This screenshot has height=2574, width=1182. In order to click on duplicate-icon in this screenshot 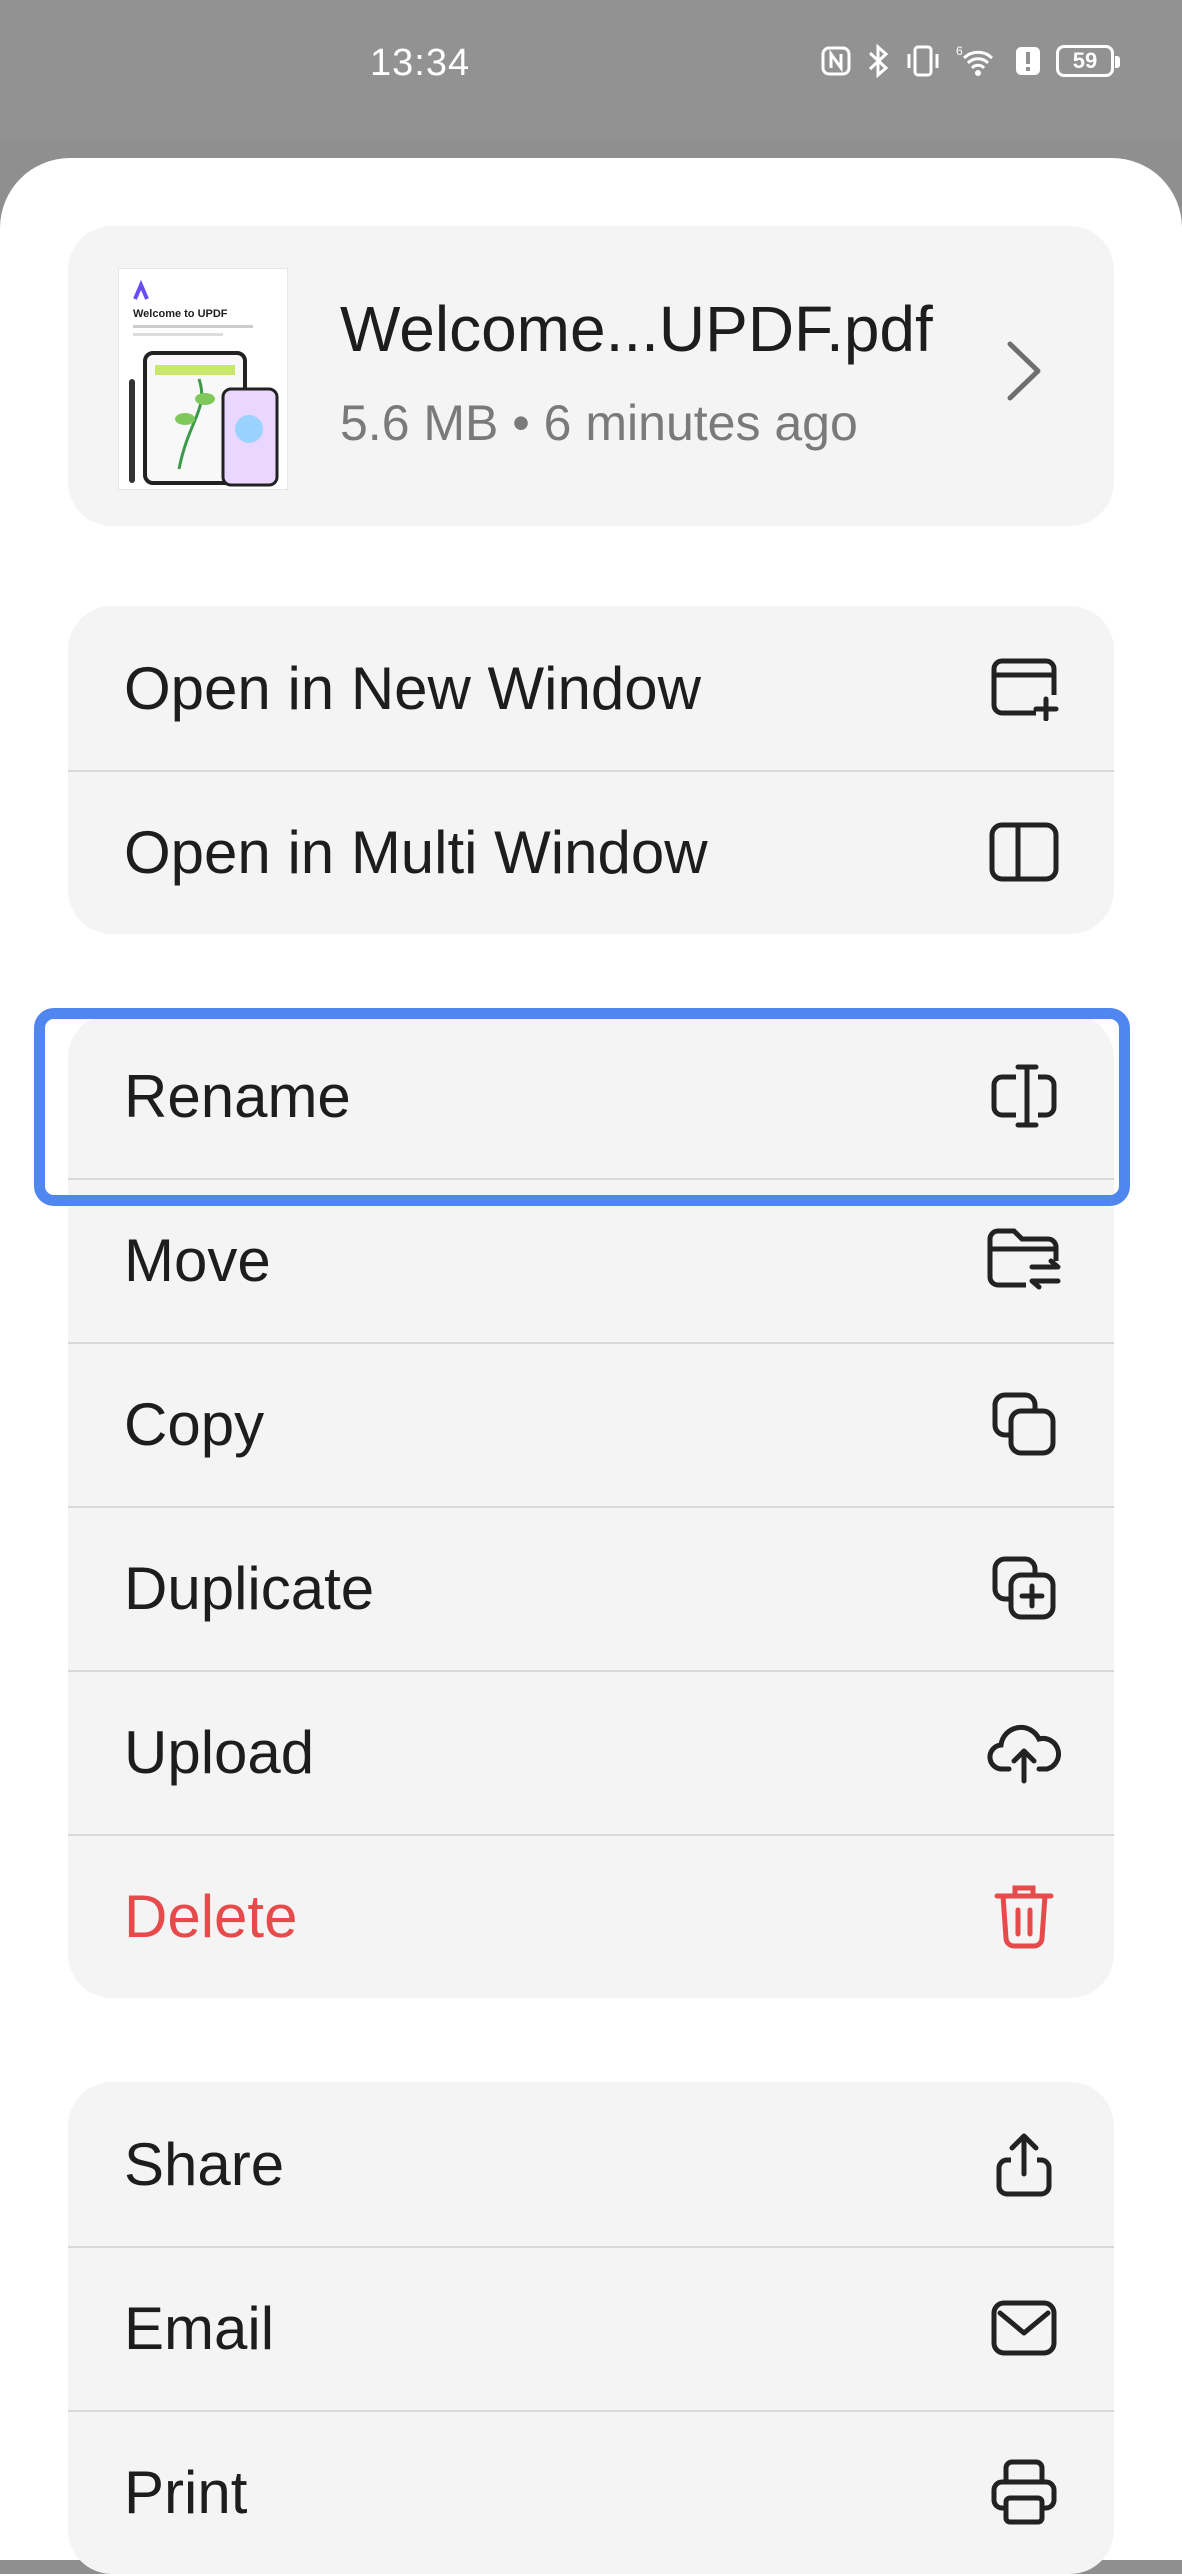, I will do `click(1024, 1588)`.